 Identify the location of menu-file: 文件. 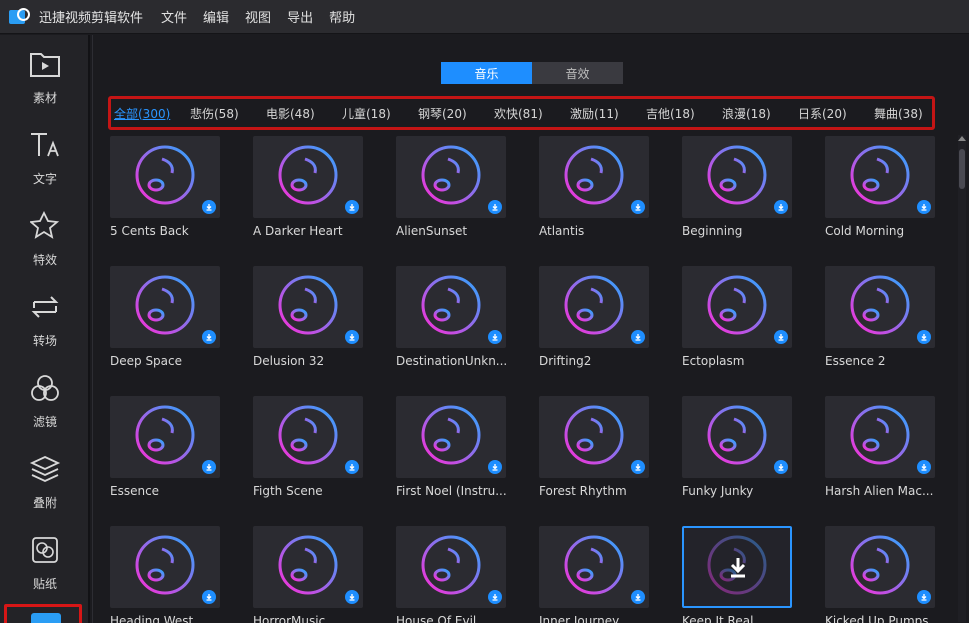
(174, 16).